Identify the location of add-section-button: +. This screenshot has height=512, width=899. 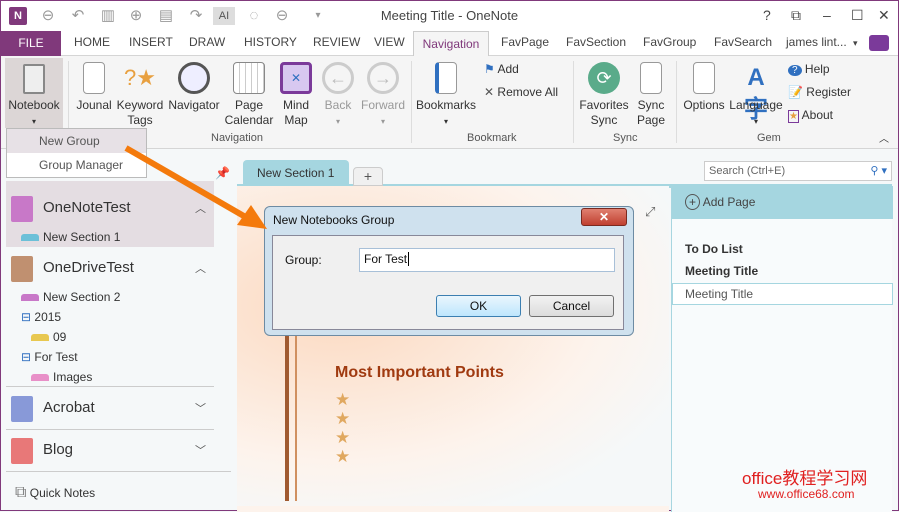
(368, 176).